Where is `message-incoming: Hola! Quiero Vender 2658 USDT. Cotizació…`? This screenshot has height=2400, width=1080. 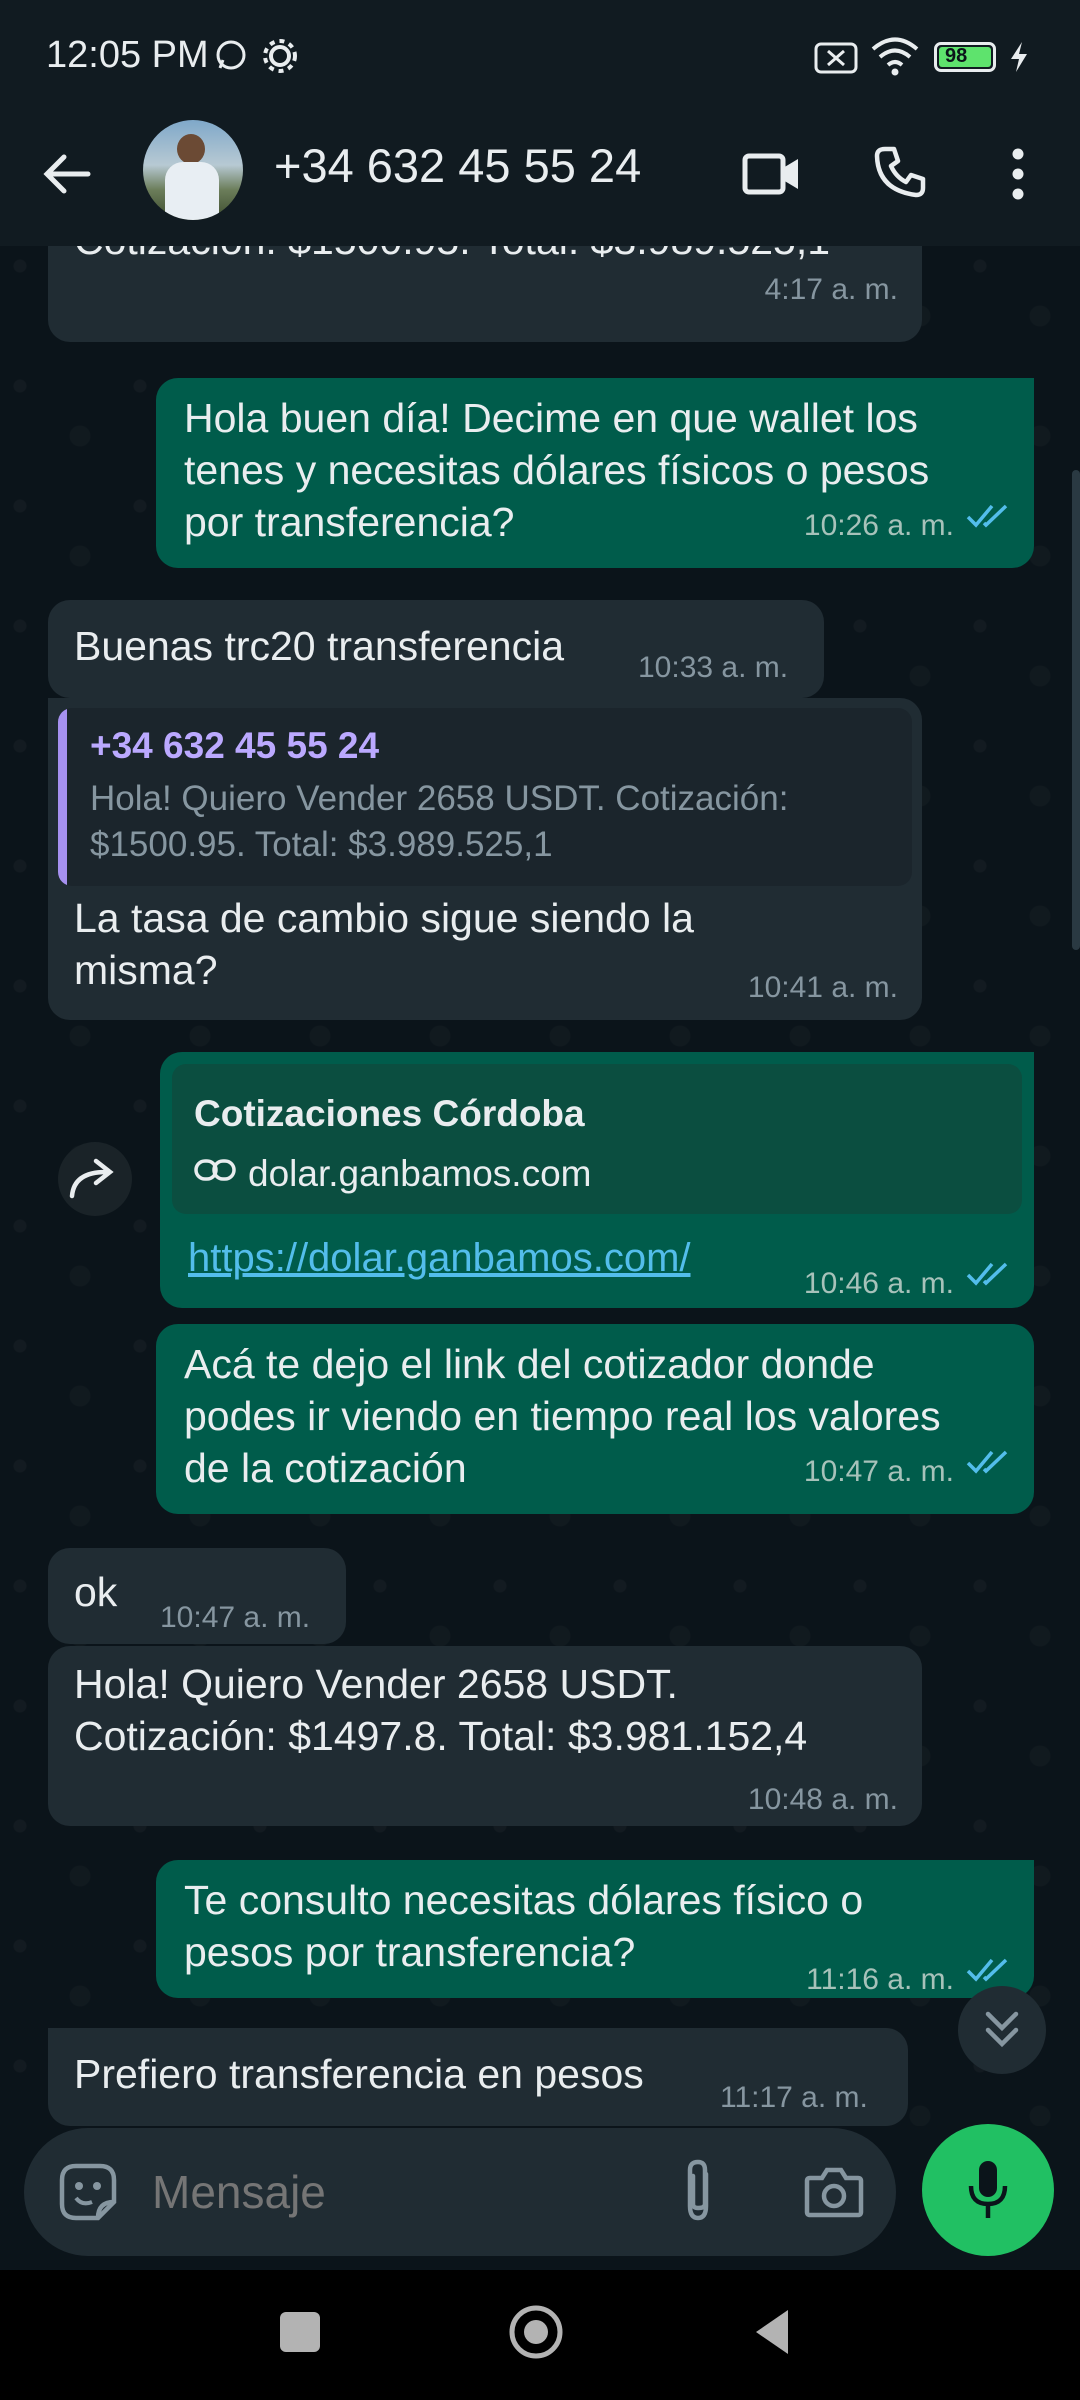 message-incoming: Hola! Quiero Vender 2658 USDT. Cotizació… is located at coordinates (485, 1736).